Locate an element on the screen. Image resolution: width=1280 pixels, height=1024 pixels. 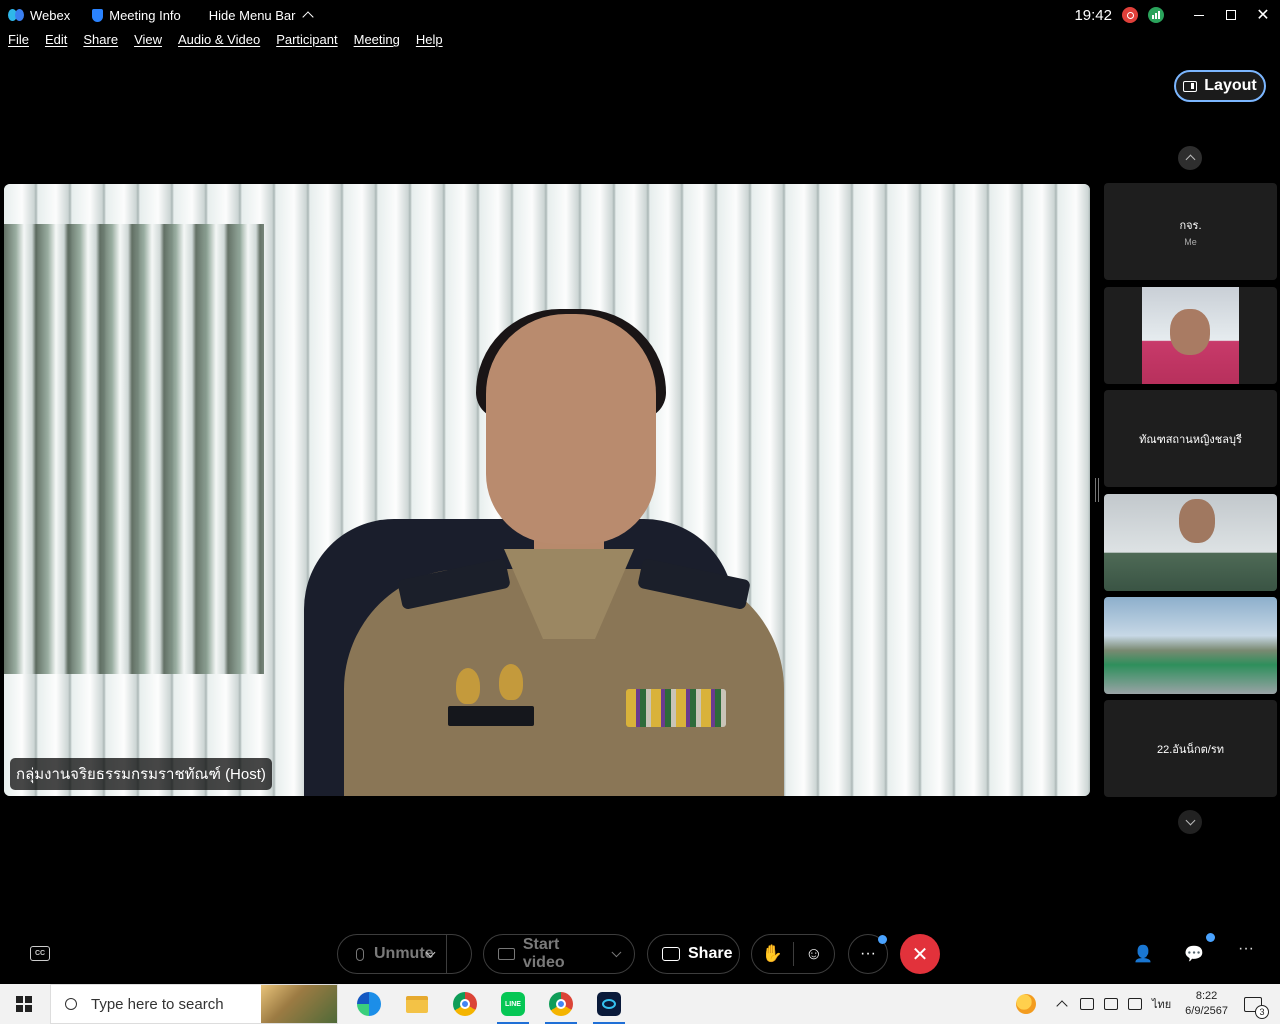
layout-button: Layout is located at coordinates (1220, 86).